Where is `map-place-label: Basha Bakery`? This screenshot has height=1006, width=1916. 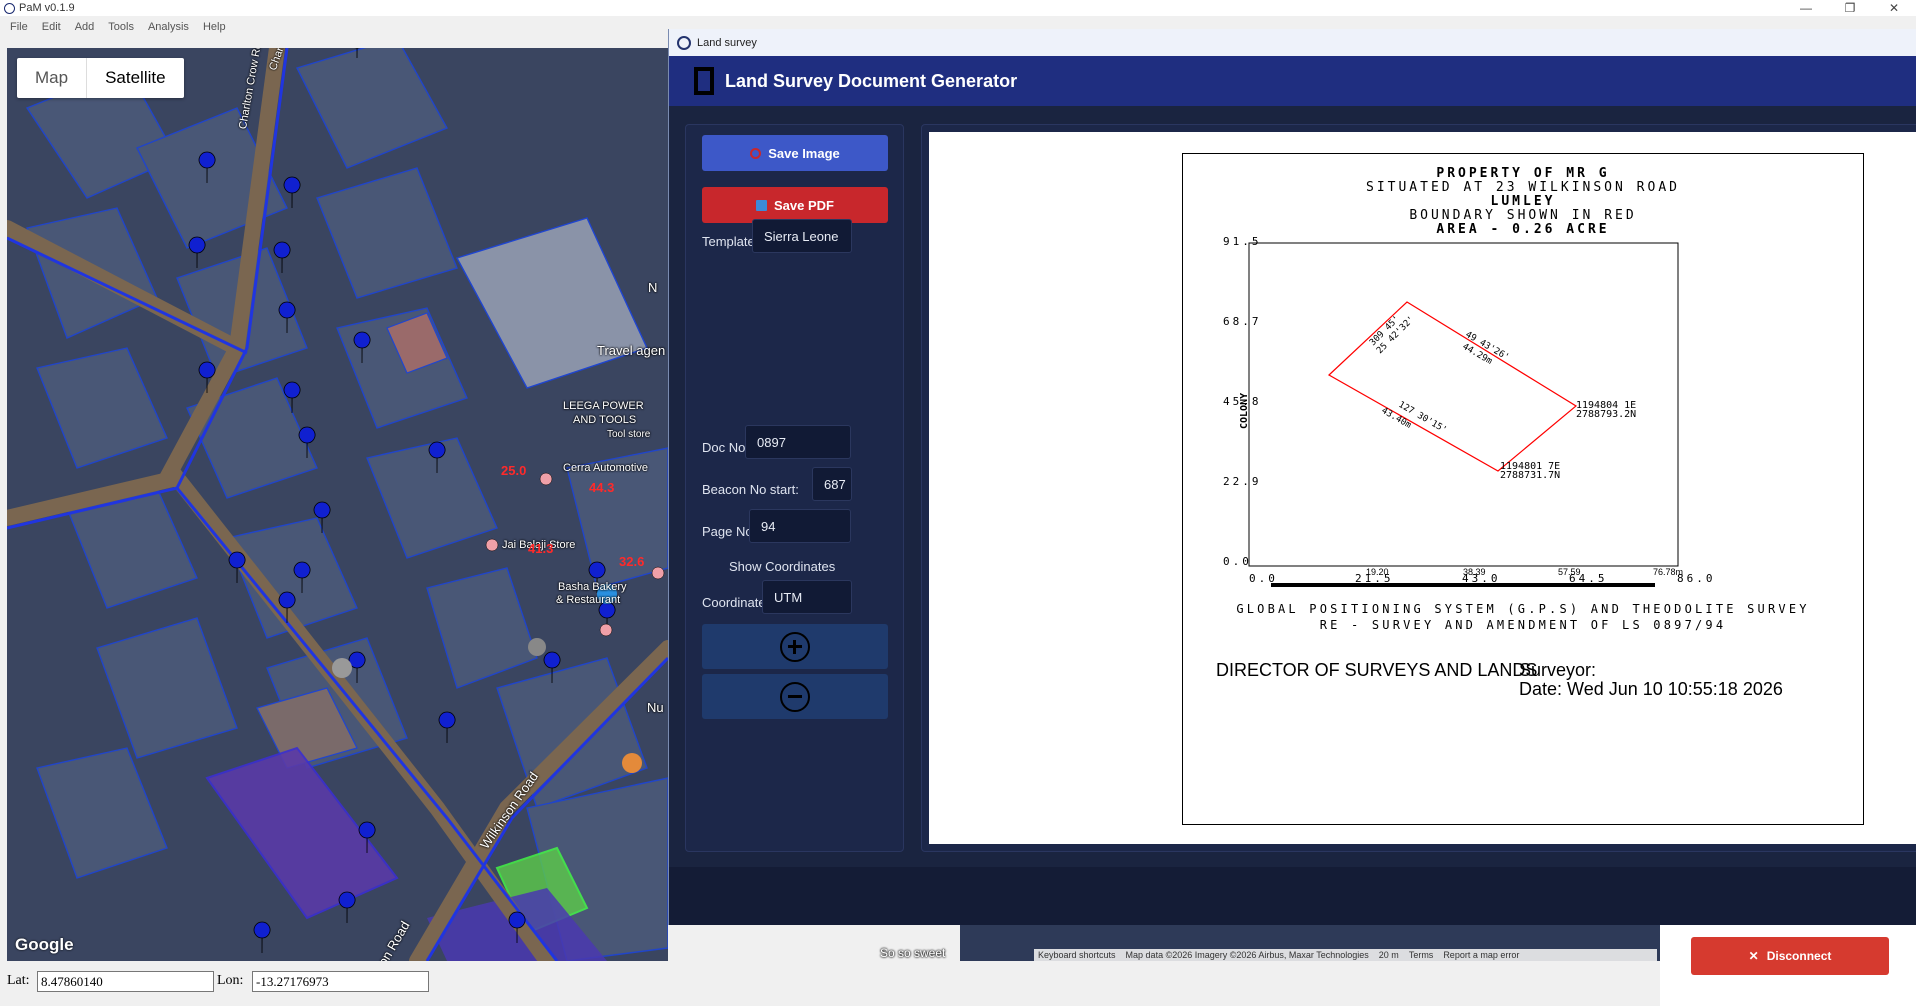
map-place-label: Basha Bakery is located at coordinates (592, 587).